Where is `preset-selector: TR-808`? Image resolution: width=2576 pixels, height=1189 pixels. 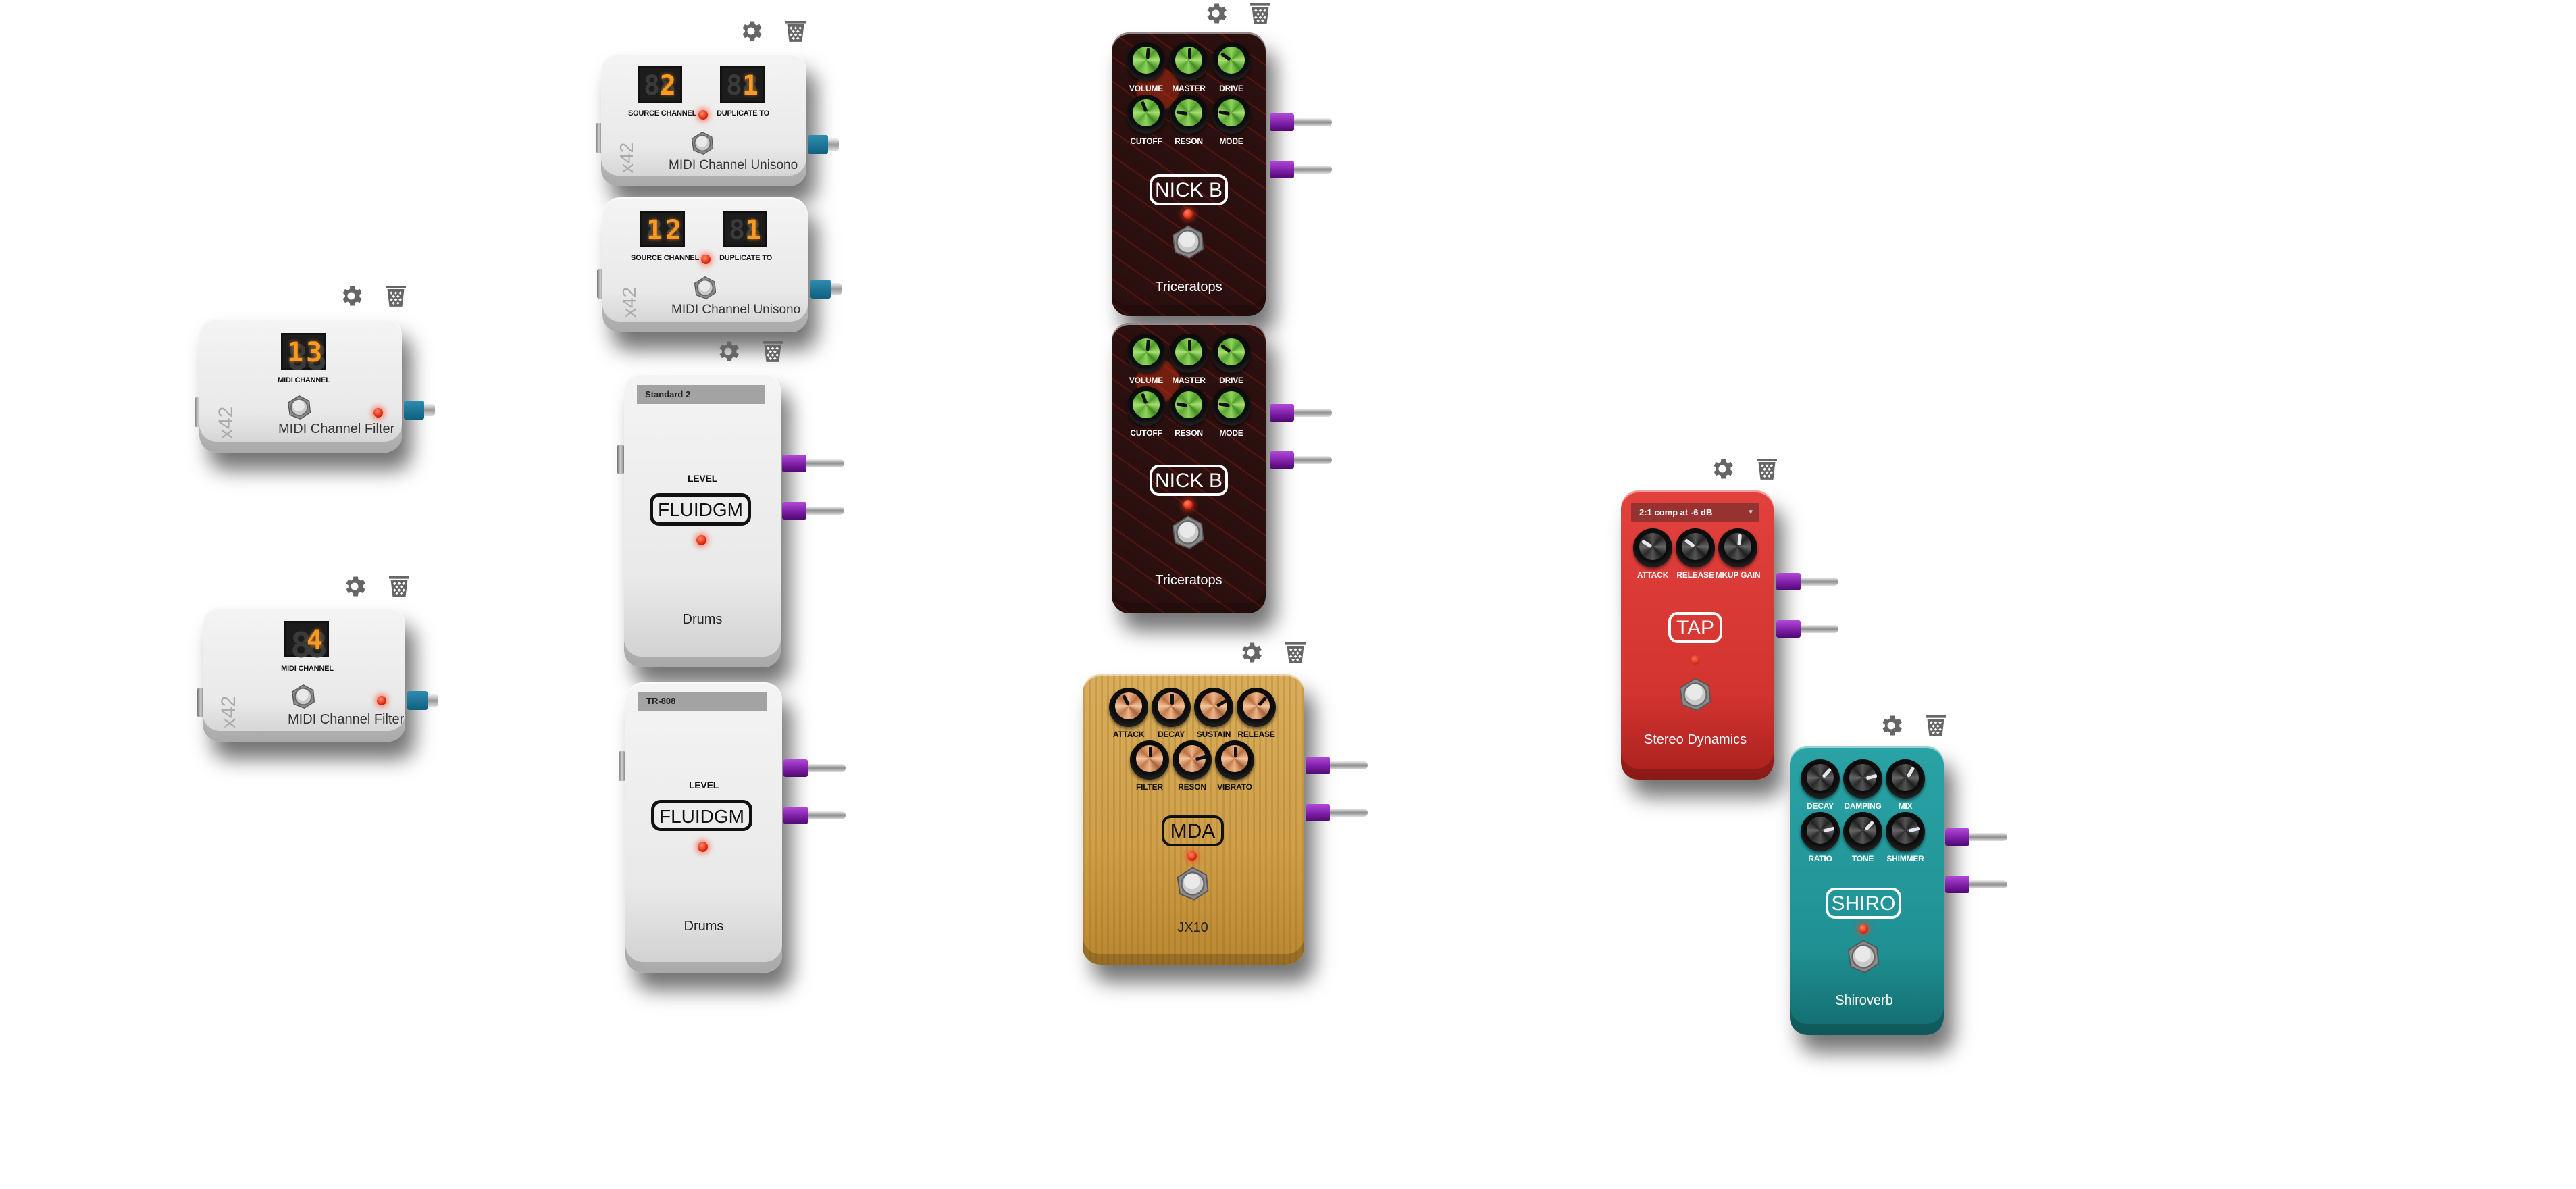
preset-selector: TR-808 is located at coordinates (702, 701).